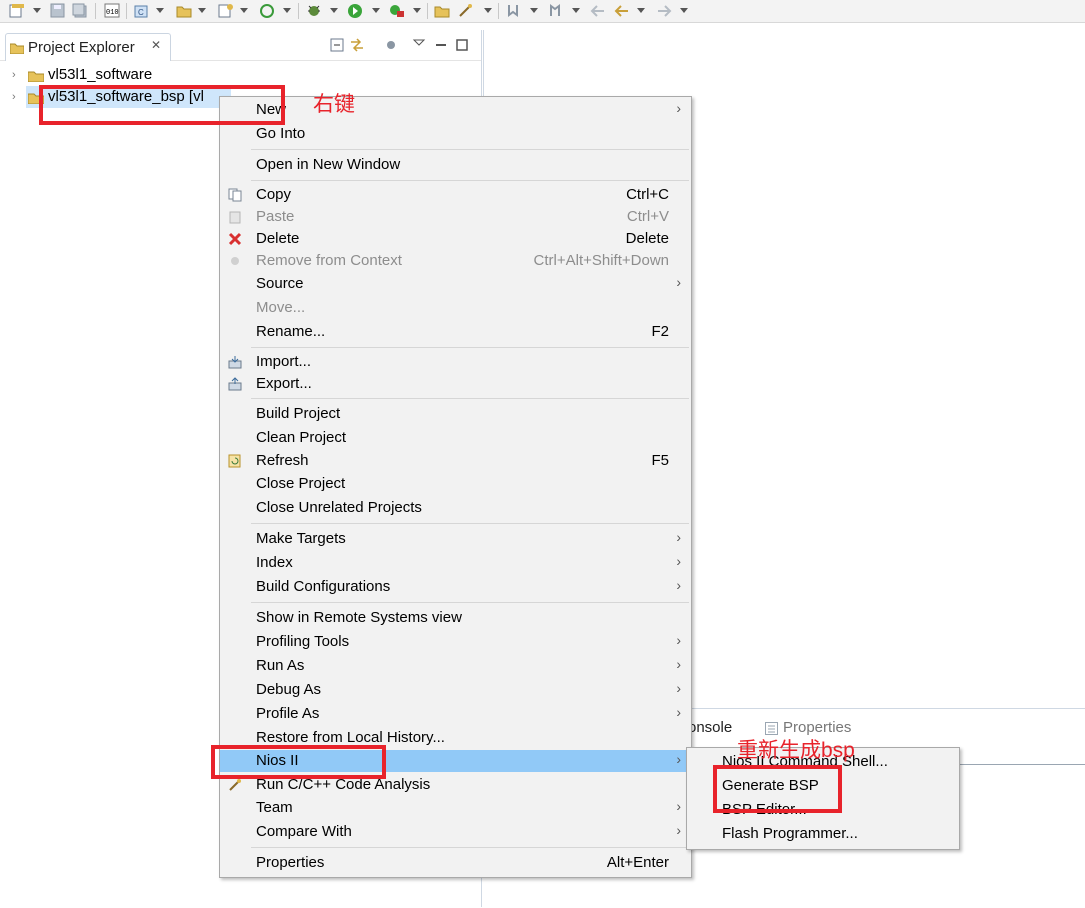 This screenshot has width=1085, height=908. I want to click on wand-dropdown-icon, so click(488, 10).